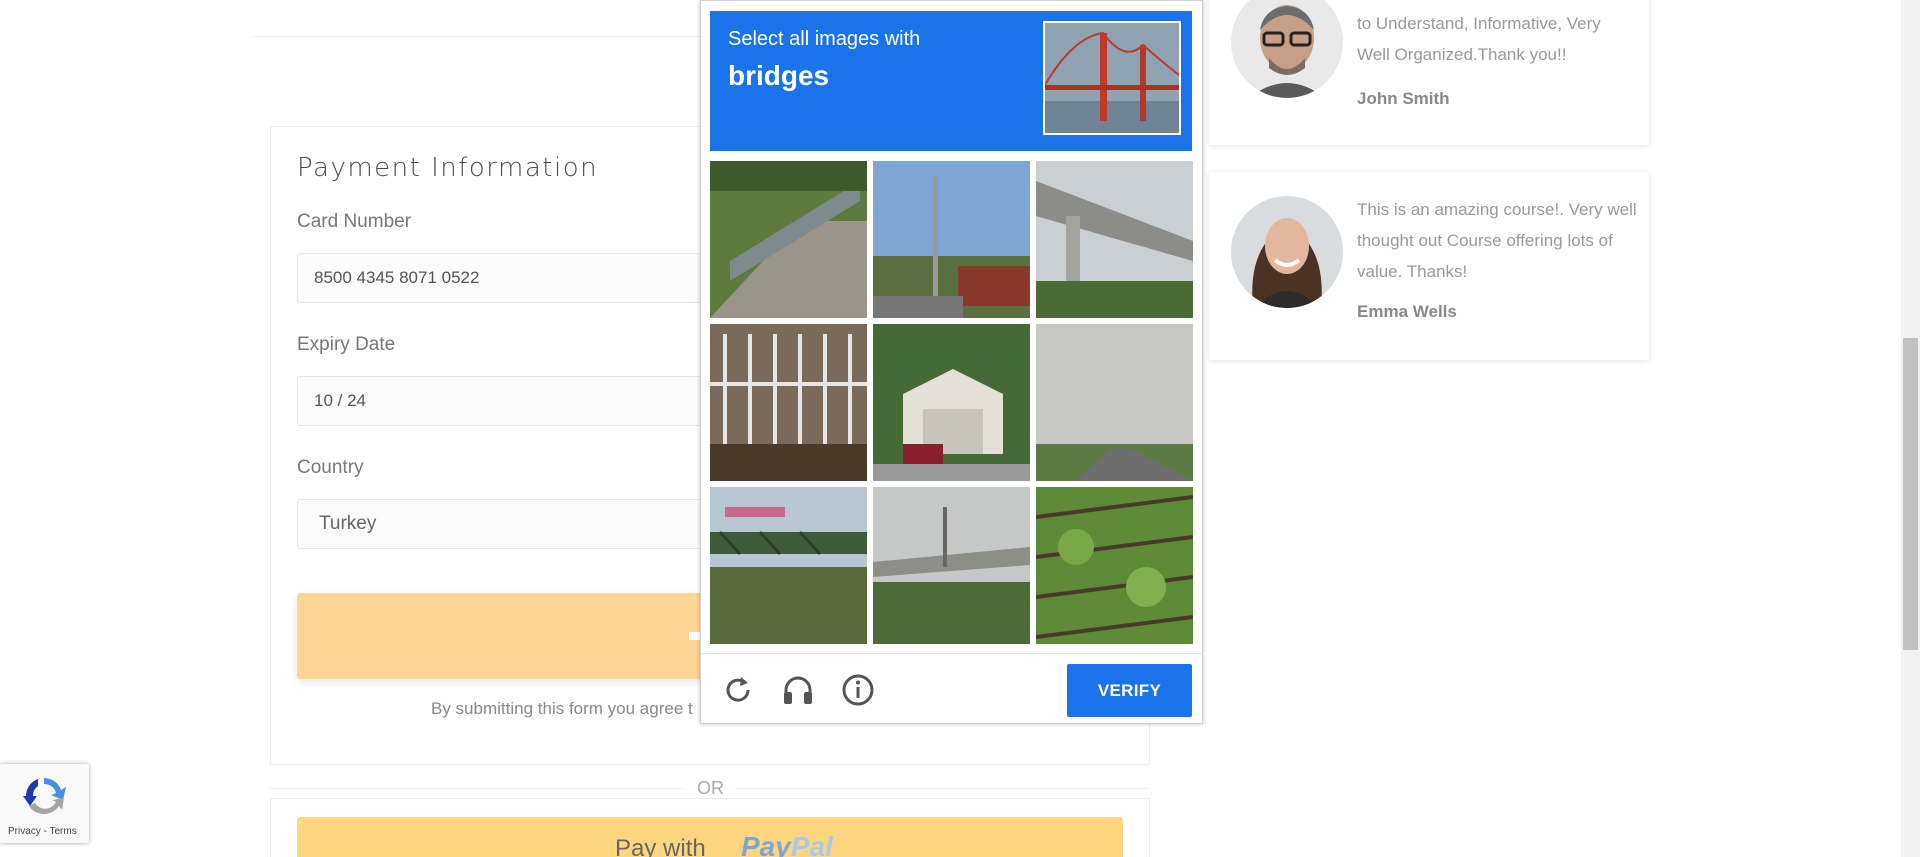  Describe the element at coordinates (1129, 690) in the screenshot. I see `verify-button: VERIFY` at that location.